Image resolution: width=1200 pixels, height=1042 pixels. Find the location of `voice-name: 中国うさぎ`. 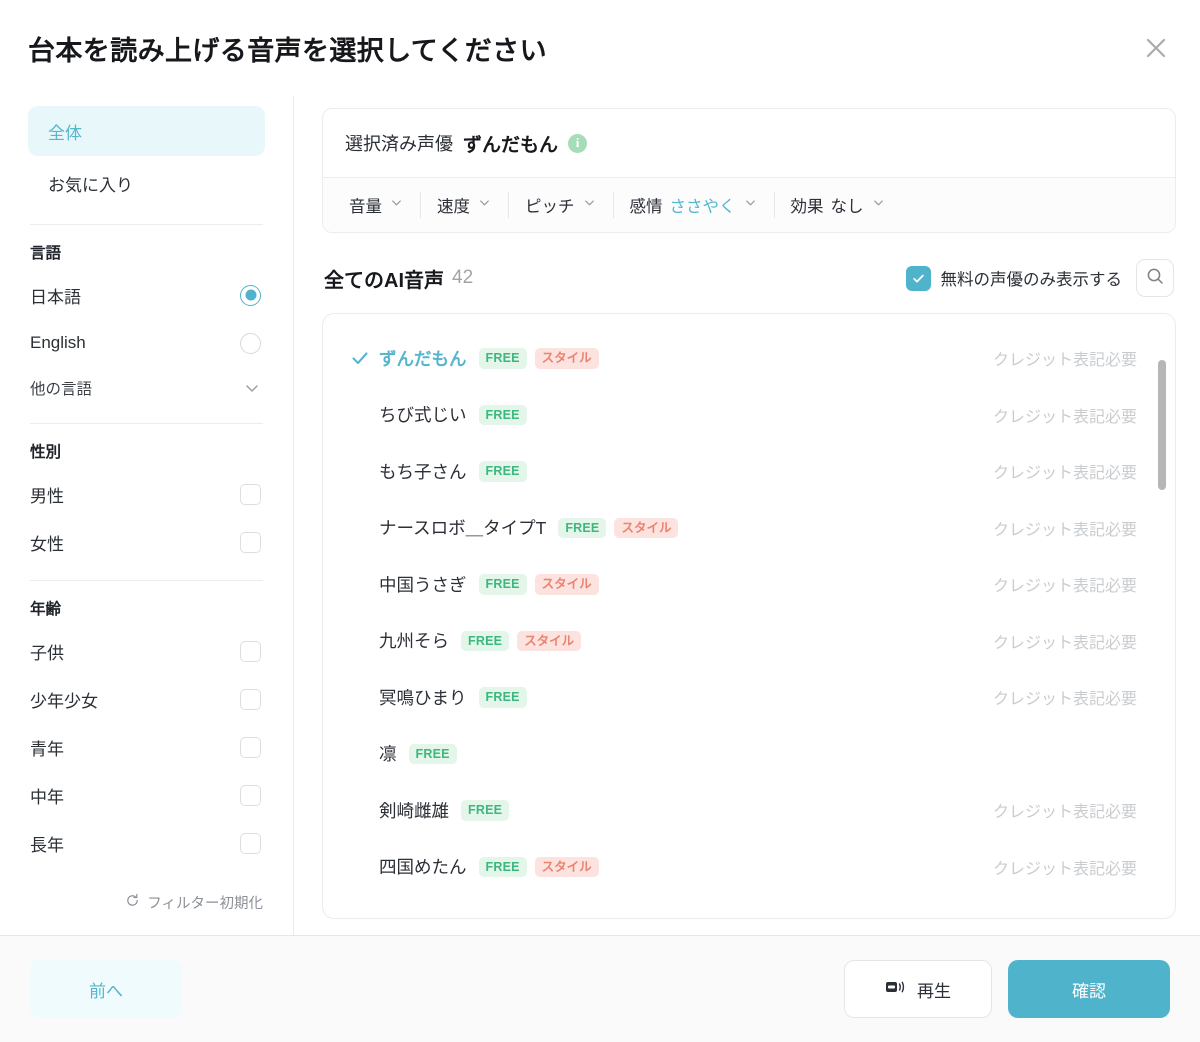

voice-name: 中国うさぎ is located at coordinates (423, 584).